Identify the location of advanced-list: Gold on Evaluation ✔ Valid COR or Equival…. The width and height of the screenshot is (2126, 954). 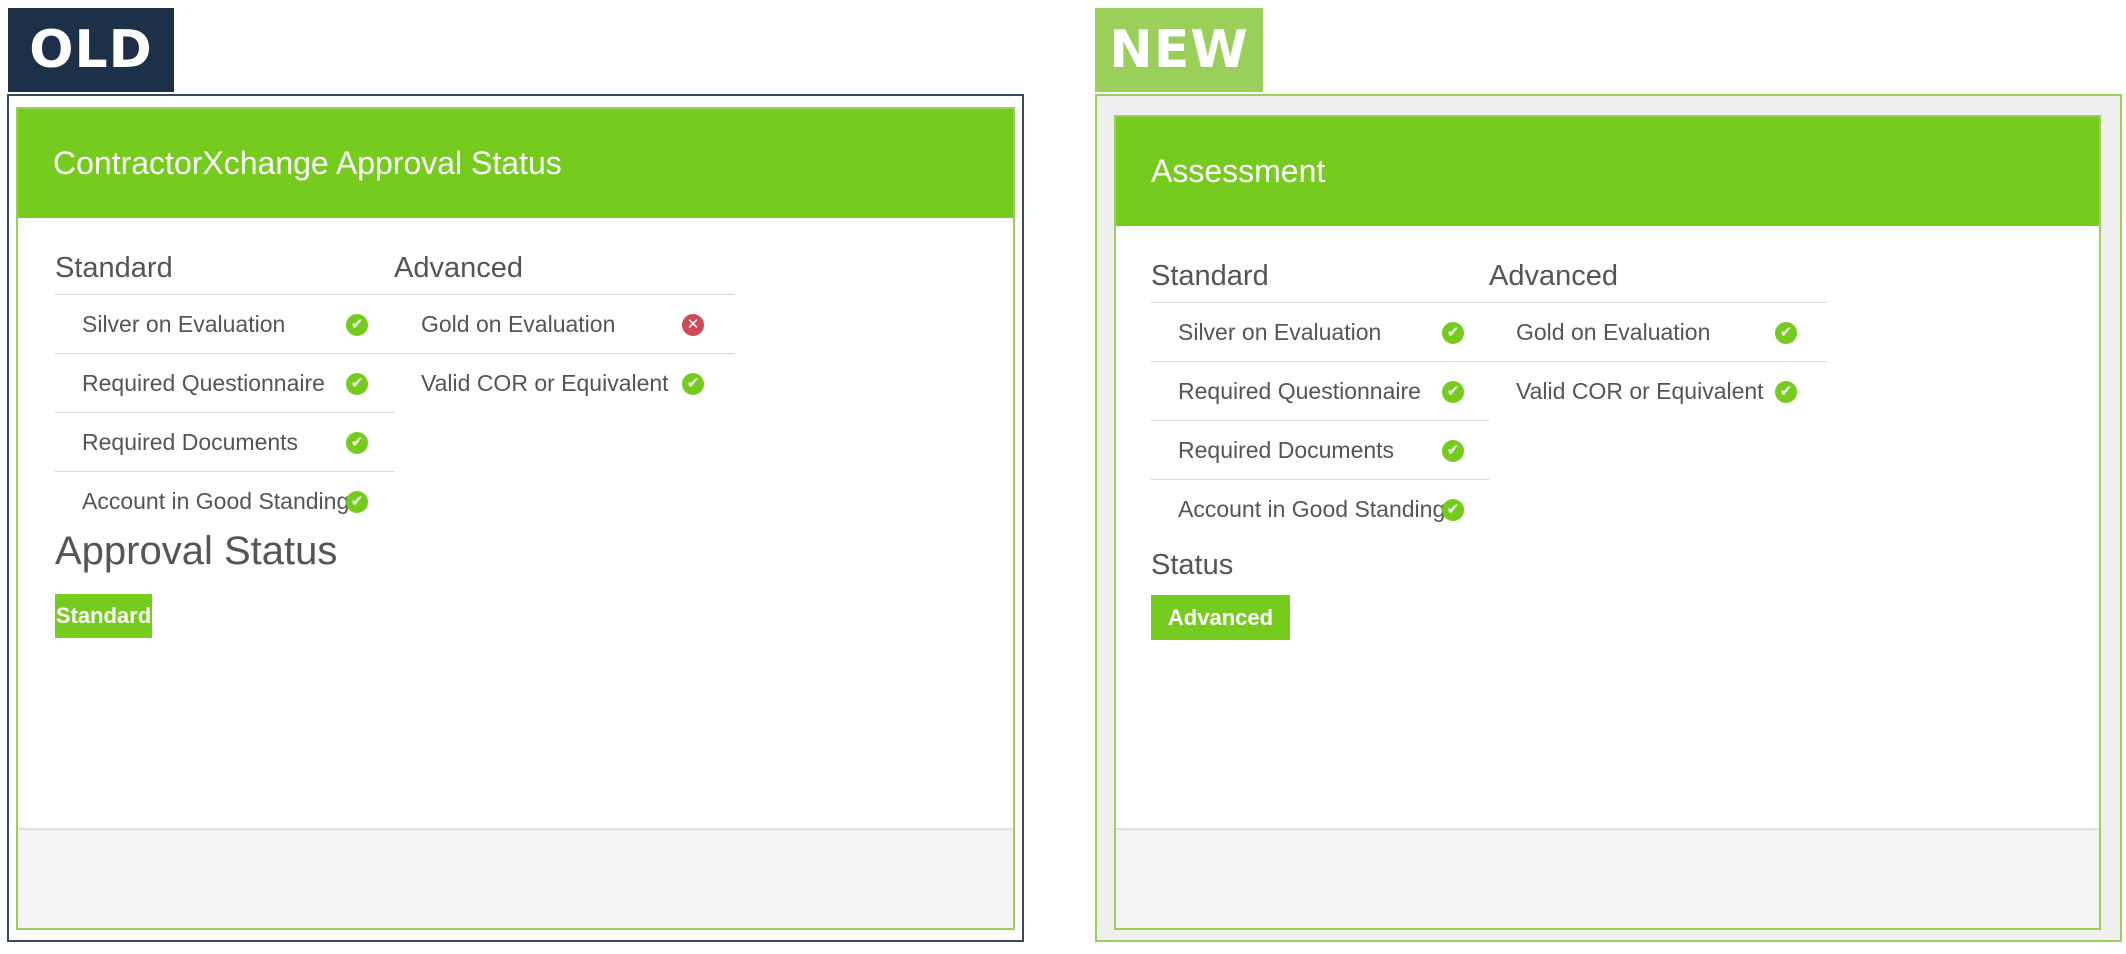
(1658, 361).